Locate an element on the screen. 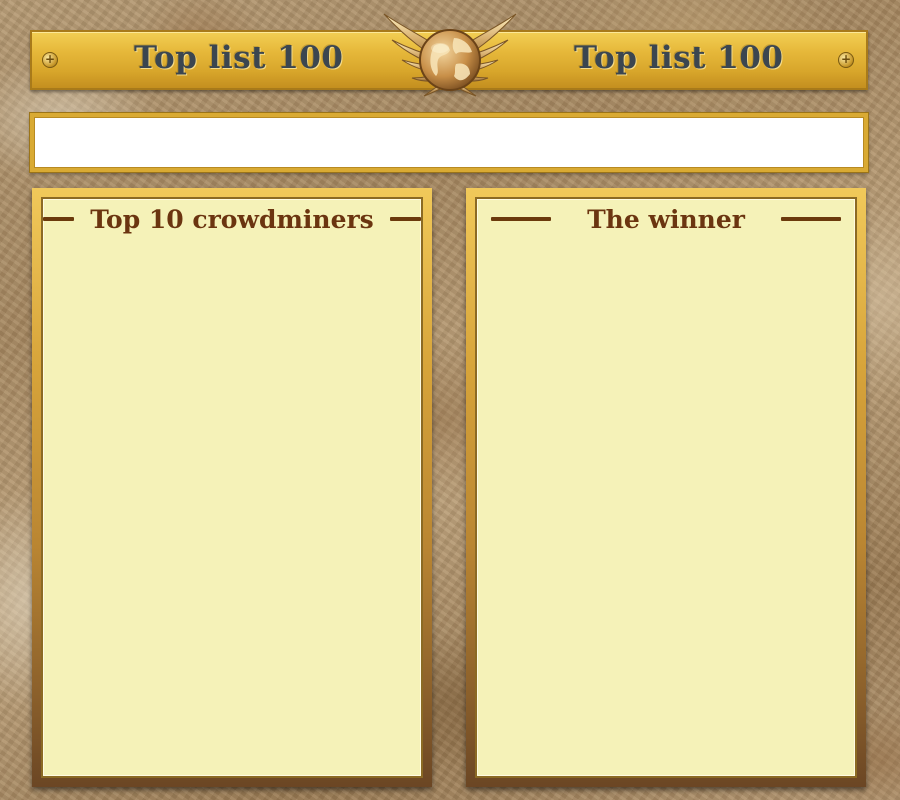  header-title-right: Top list 100 is located at coordinates (679, 58).